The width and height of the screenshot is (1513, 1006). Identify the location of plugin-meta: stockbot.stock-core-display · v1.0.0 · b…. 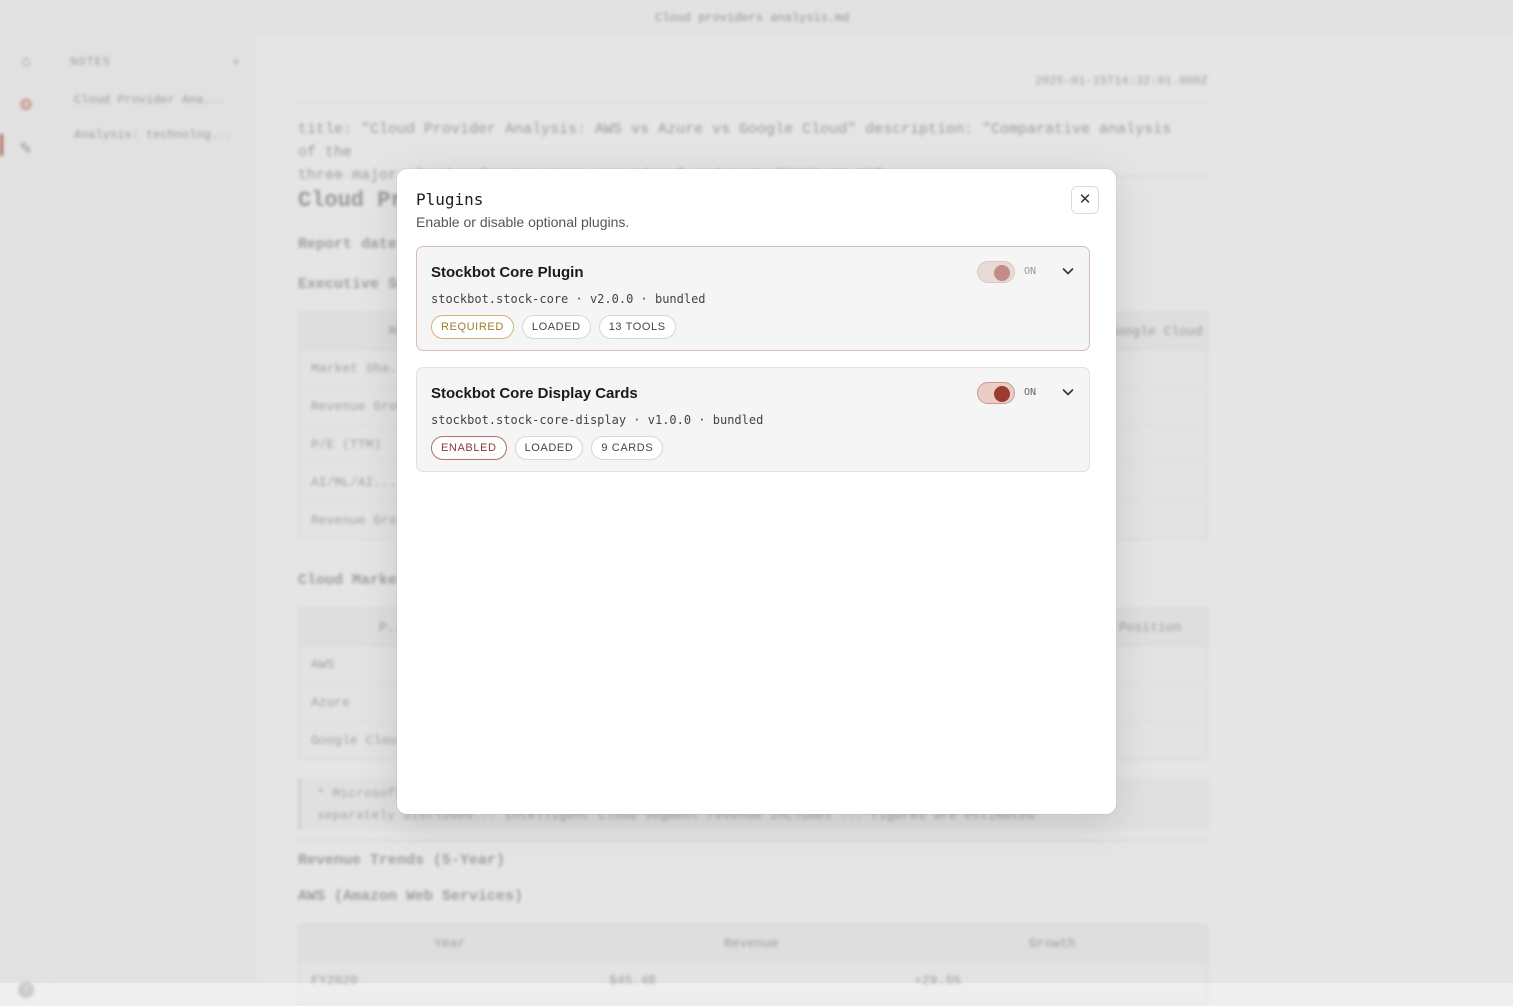
(597, 420).